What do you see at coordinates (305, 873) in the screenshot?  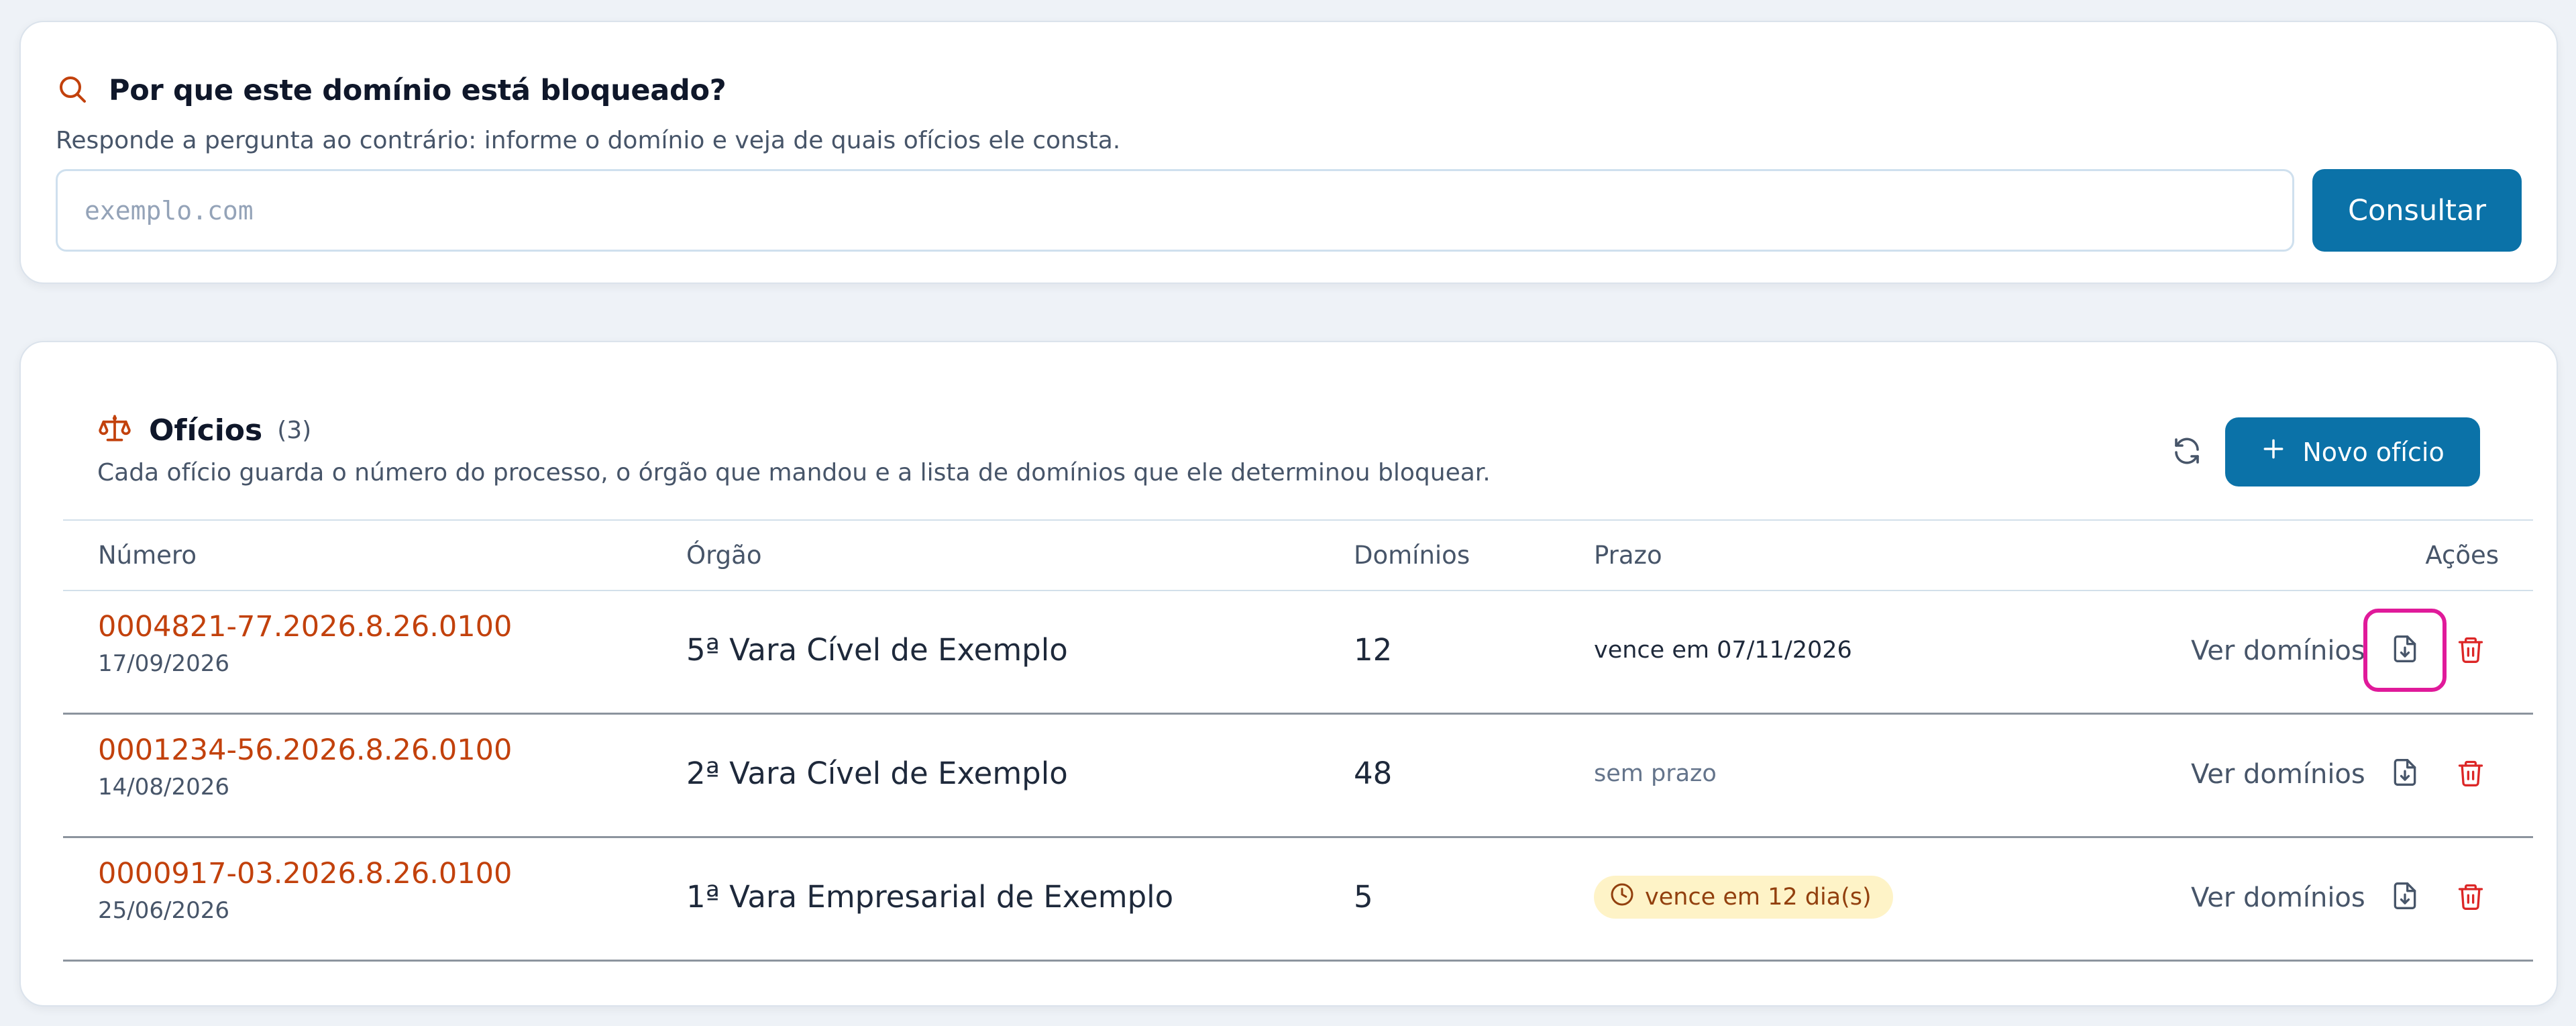 I see `process-number-link: 0000917-03.2026.8.26.0100` at bounding box center [305, 873].